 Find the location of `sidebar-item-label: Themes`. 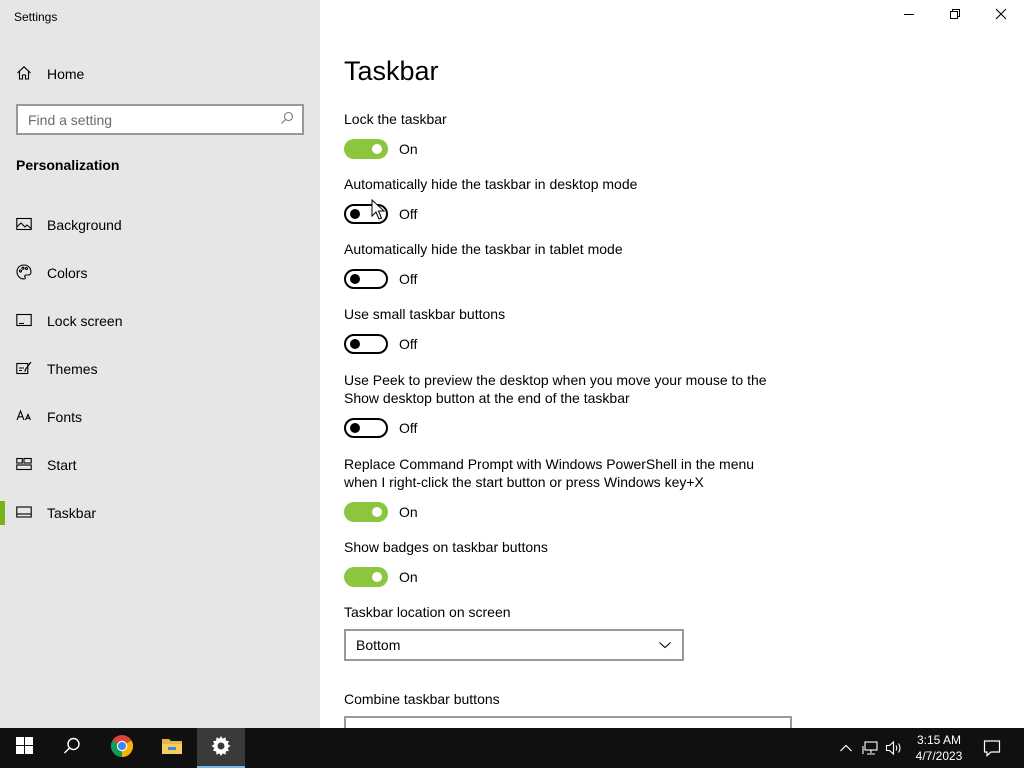

sidebar-item-label: Themes is located at coordinates (72, 369).